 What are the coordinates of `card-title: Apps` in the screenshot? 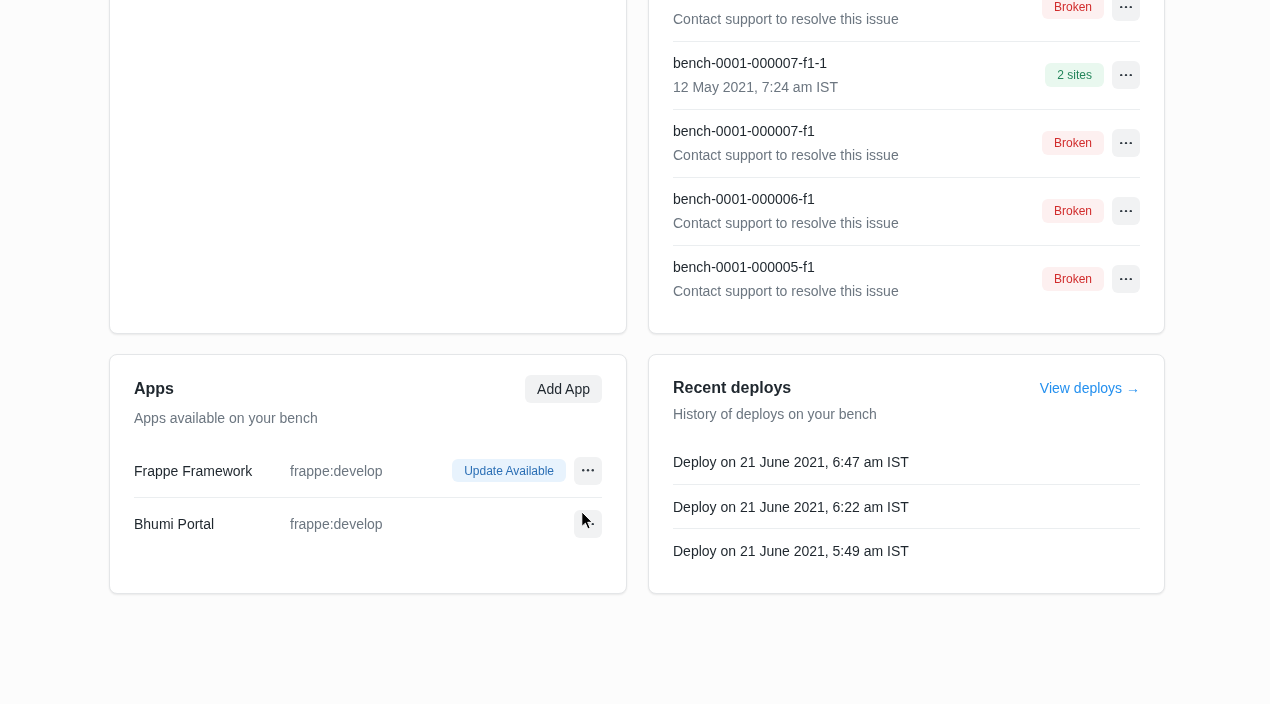 It's located at (154, 389).